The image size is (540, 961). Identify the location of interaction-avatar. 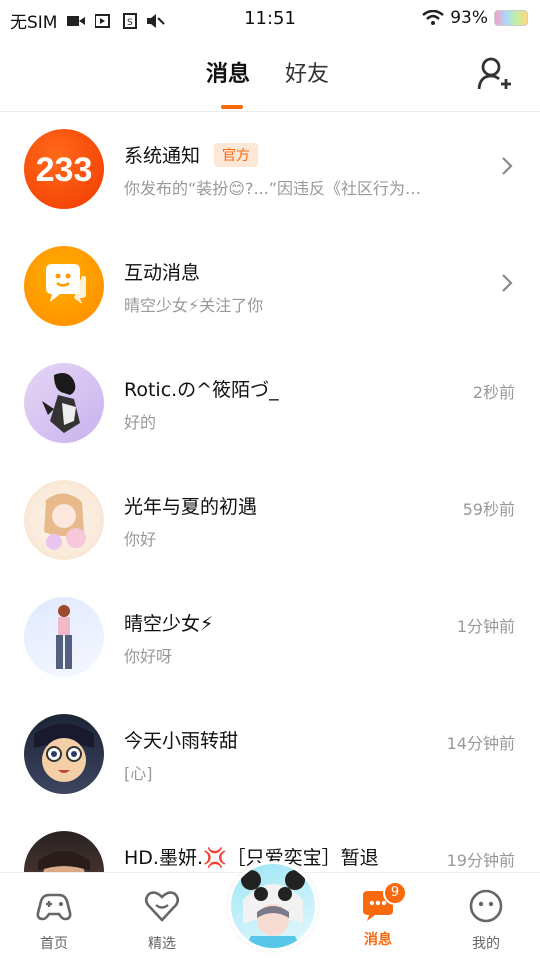
(64, 286).